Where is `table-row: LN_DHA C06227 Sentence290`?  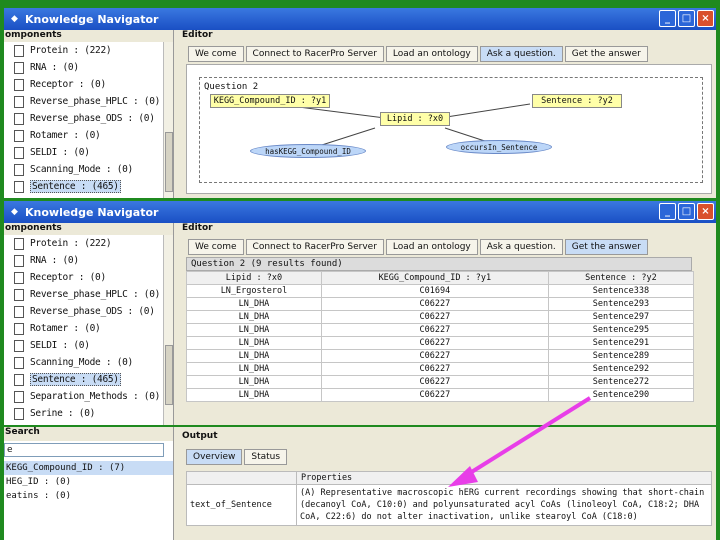 table-row: LN_DHA C06227 Sentence290 is located at coordinates (440, 395).